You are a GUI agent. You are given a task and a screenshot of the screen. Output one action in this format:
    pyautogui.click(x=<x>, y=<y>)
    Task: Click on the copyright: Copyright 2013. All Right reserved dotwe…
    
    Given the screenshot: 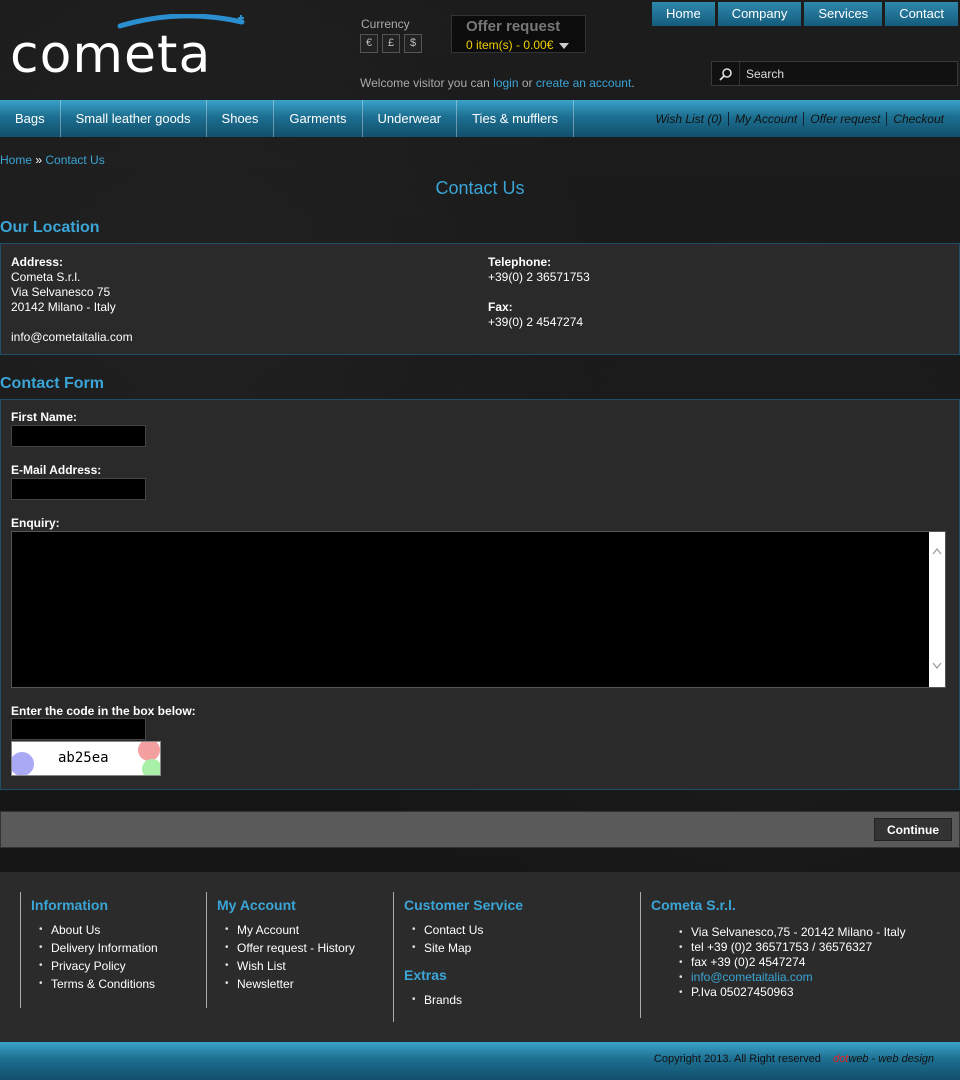 What is the action you would take?
    pyautogui.click(x=793, y=1059)
    